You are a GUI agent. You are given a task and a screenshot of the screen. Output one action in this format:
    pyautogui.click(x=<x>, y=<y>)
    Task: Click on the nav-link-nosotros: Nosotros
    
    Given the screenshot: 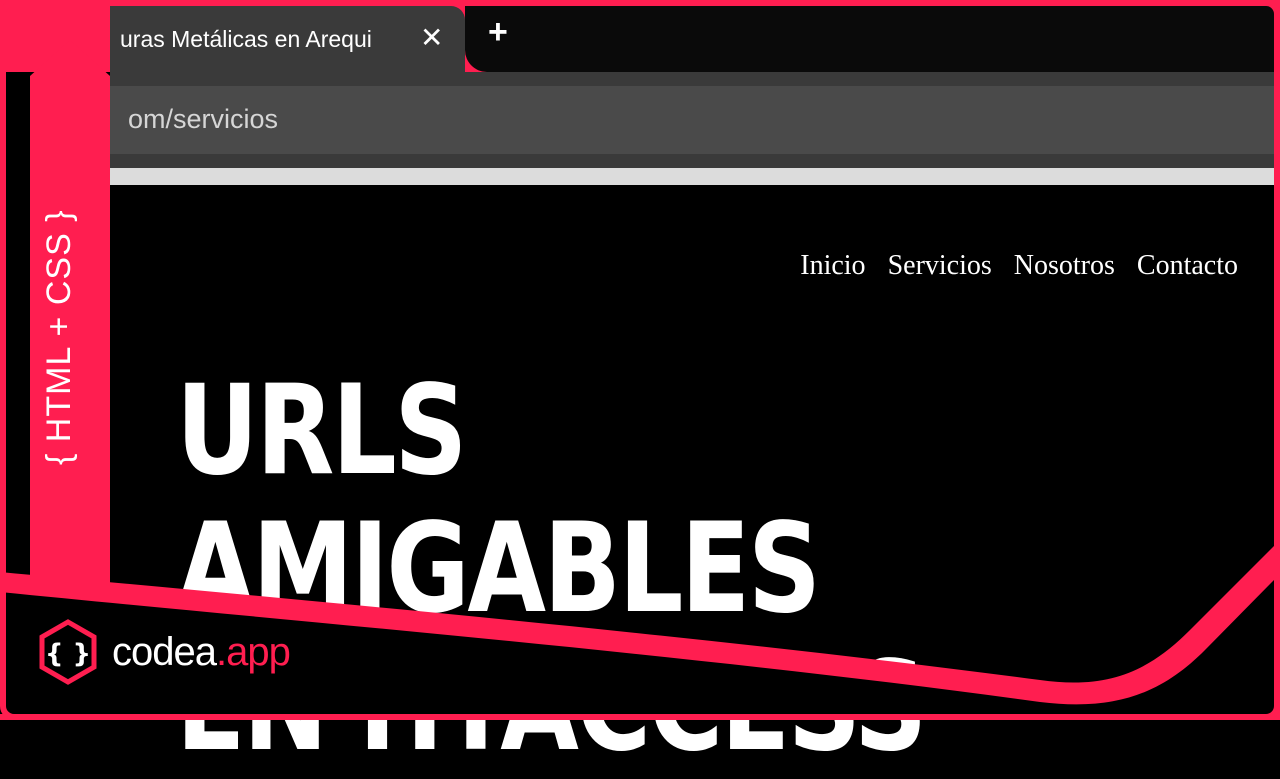 What is the action you would take?
    pyautogui.click(x=1064, y=266)
    